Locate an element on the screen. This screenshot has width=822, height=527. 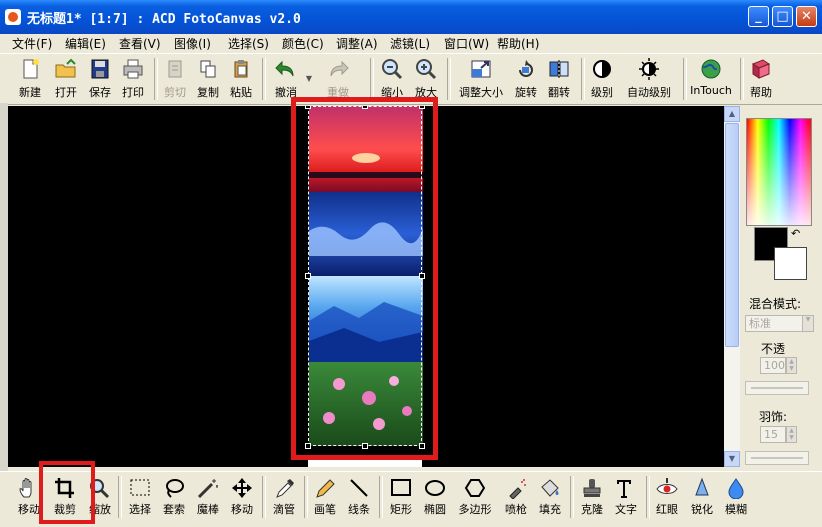
help-button: 帮助 is located at coordinates (761, 79).